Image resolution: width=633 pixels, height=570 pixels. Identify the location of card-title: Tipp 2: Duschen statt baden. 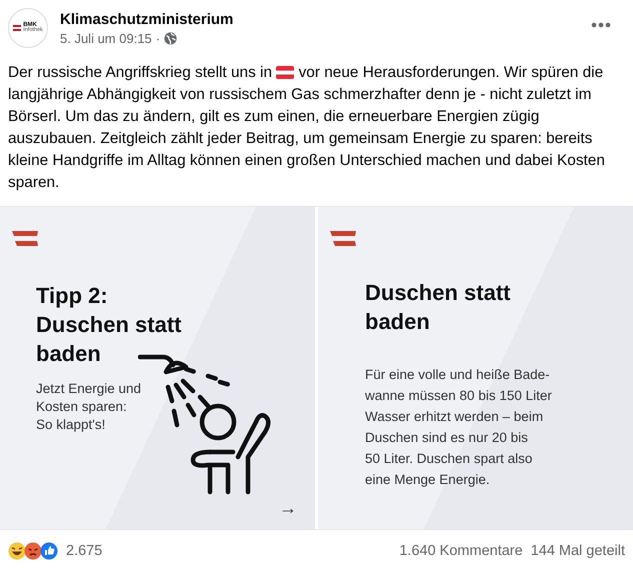
(109, 325).